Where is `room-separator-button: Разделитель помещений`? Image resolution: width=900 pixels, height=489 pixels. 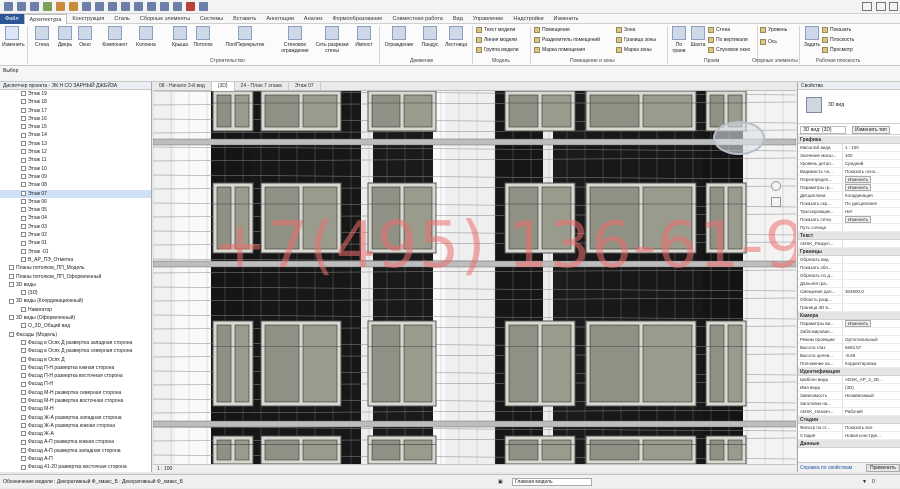
room-separator-button: Разделитель помещений is located at coordinates (567, 40).